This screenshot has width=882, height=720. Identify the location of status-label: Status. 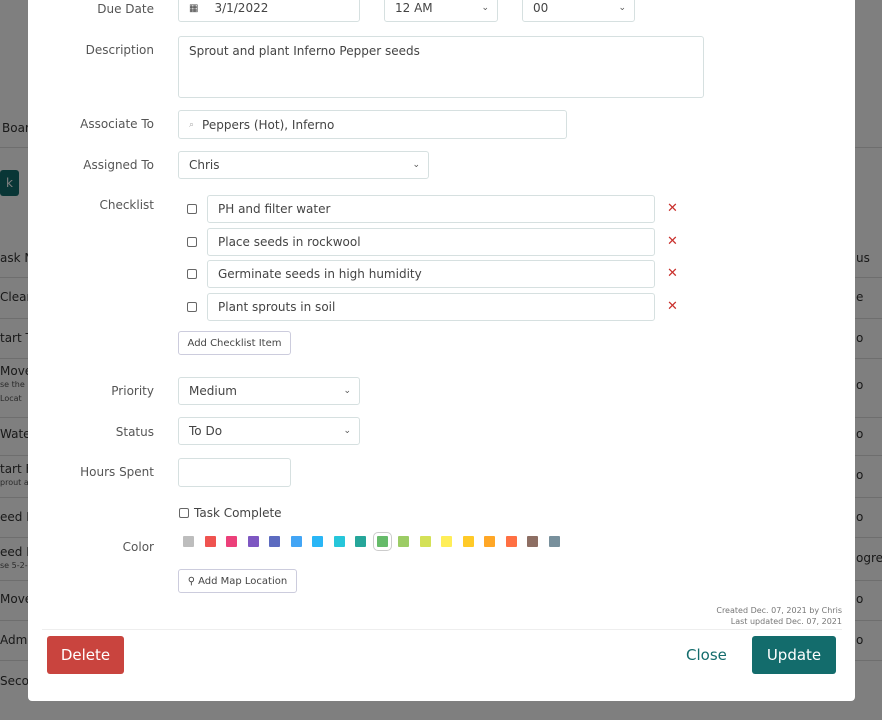
(134, 432).